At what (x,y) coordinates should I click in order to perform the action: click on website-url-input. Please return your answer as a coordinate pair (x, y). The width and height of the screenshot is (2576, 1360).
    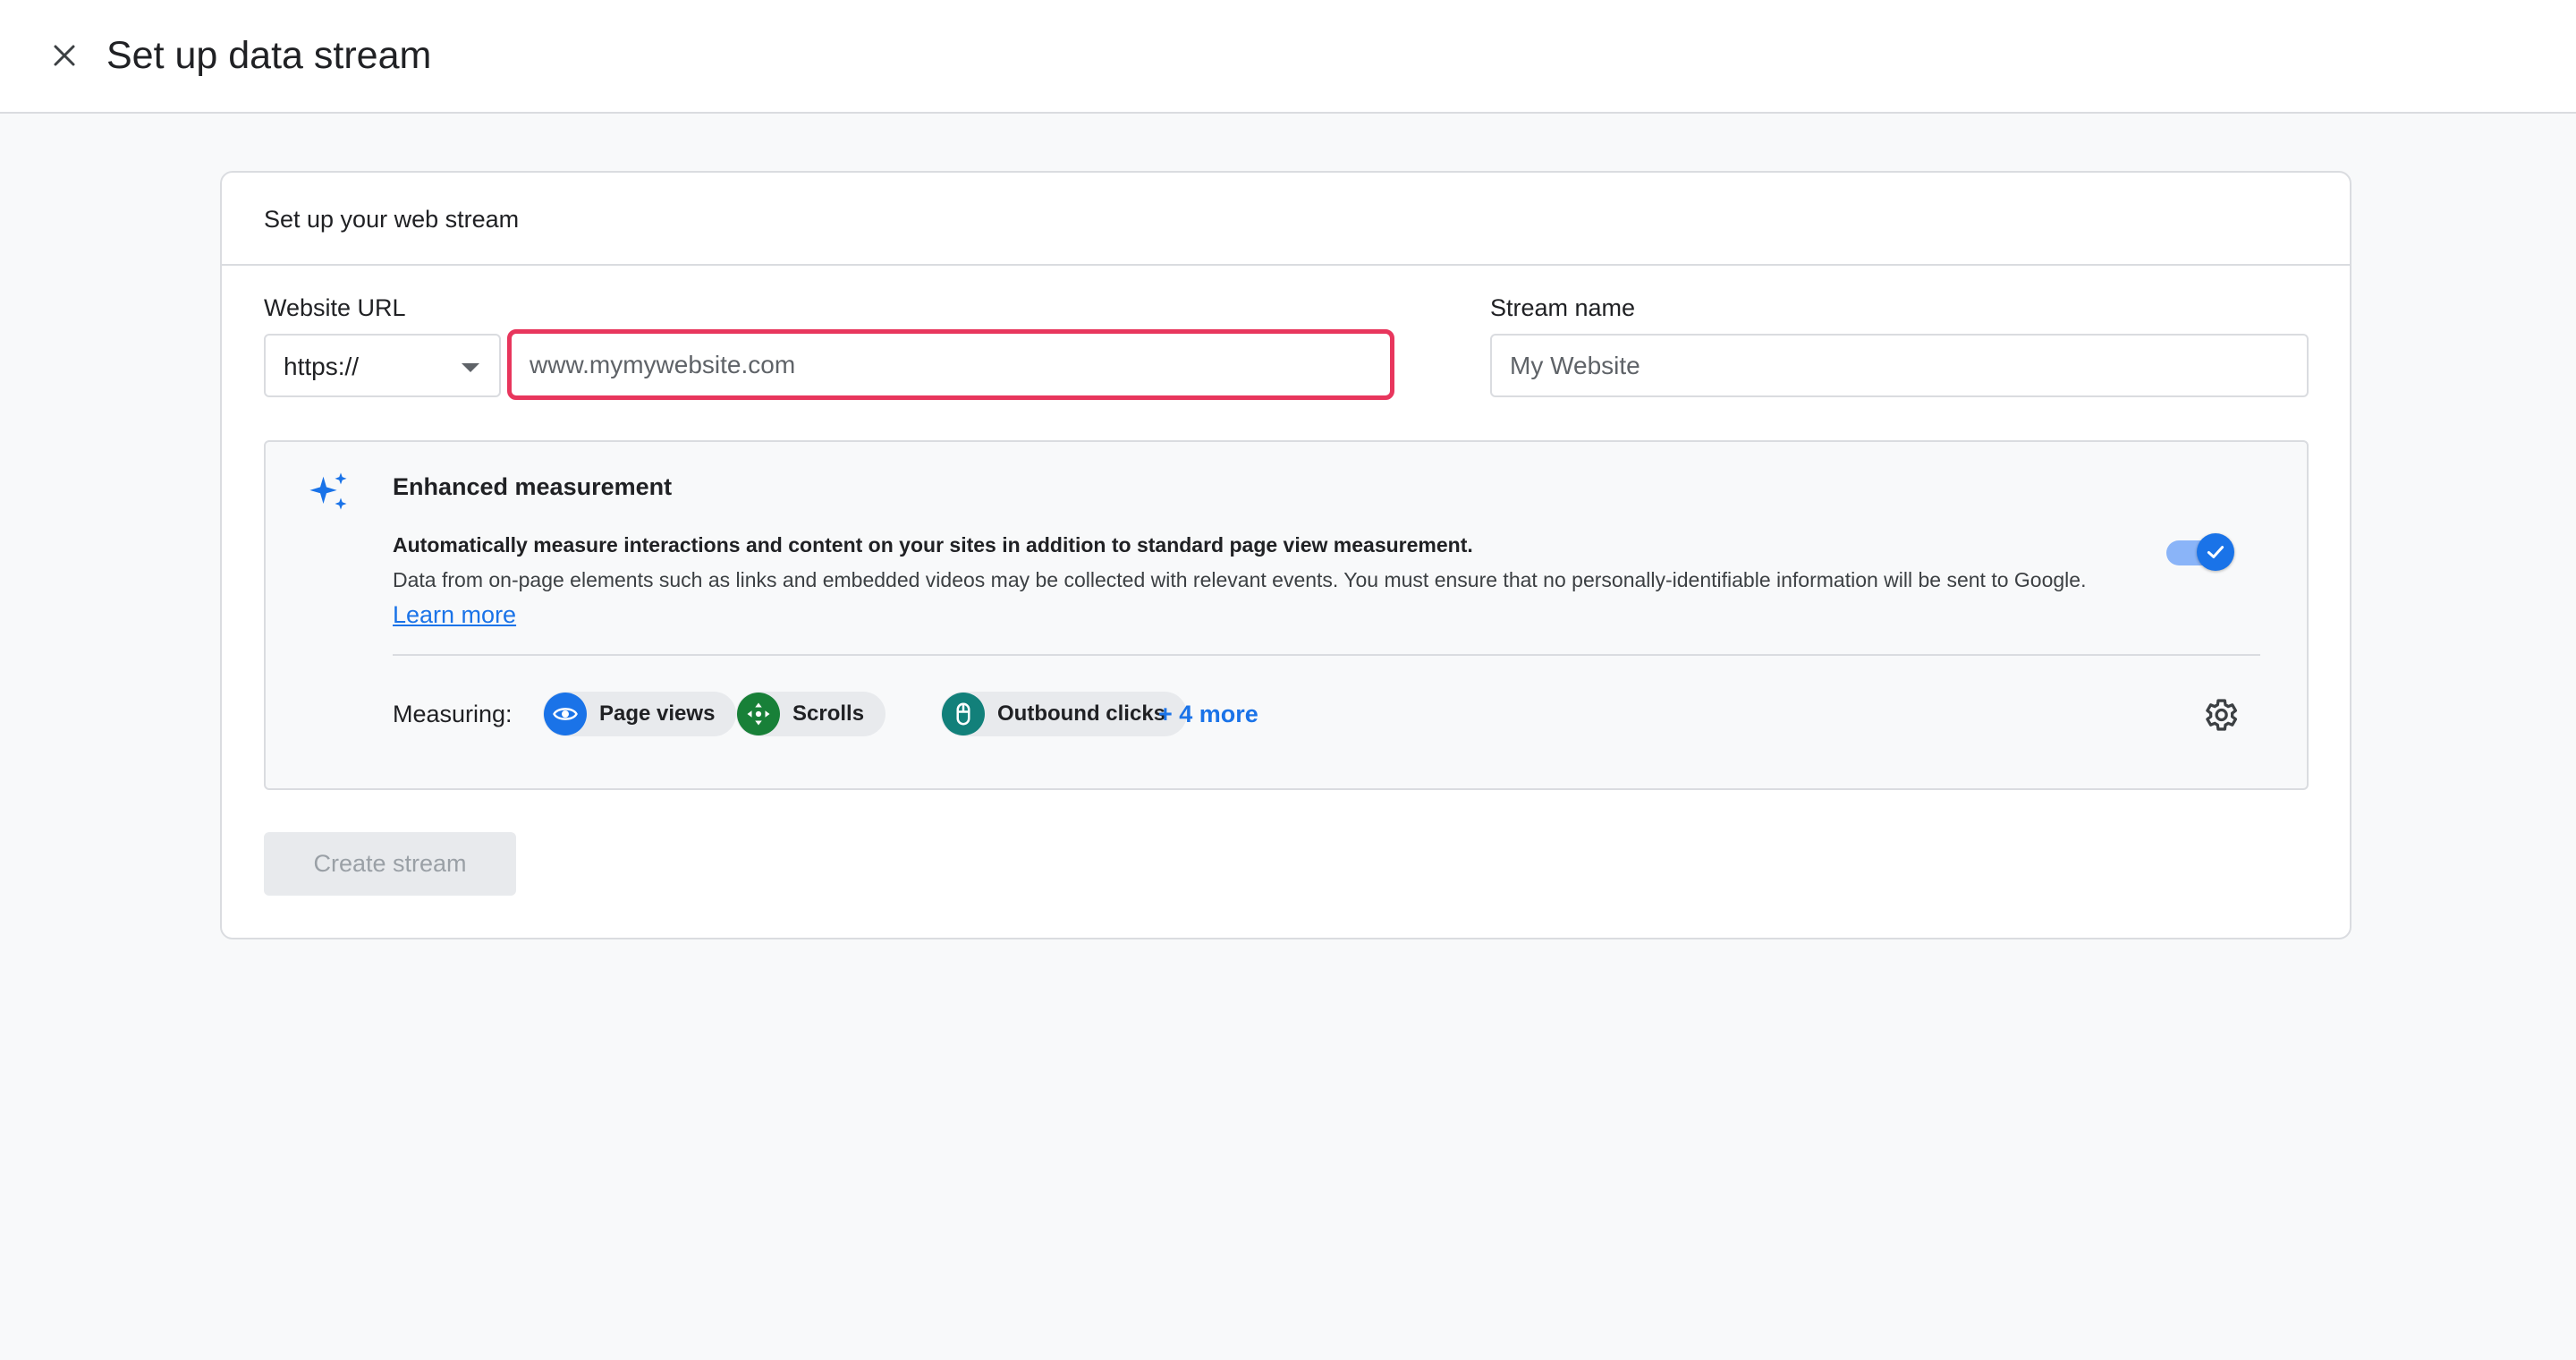
    Looking at the image, I should click on (950, 364).